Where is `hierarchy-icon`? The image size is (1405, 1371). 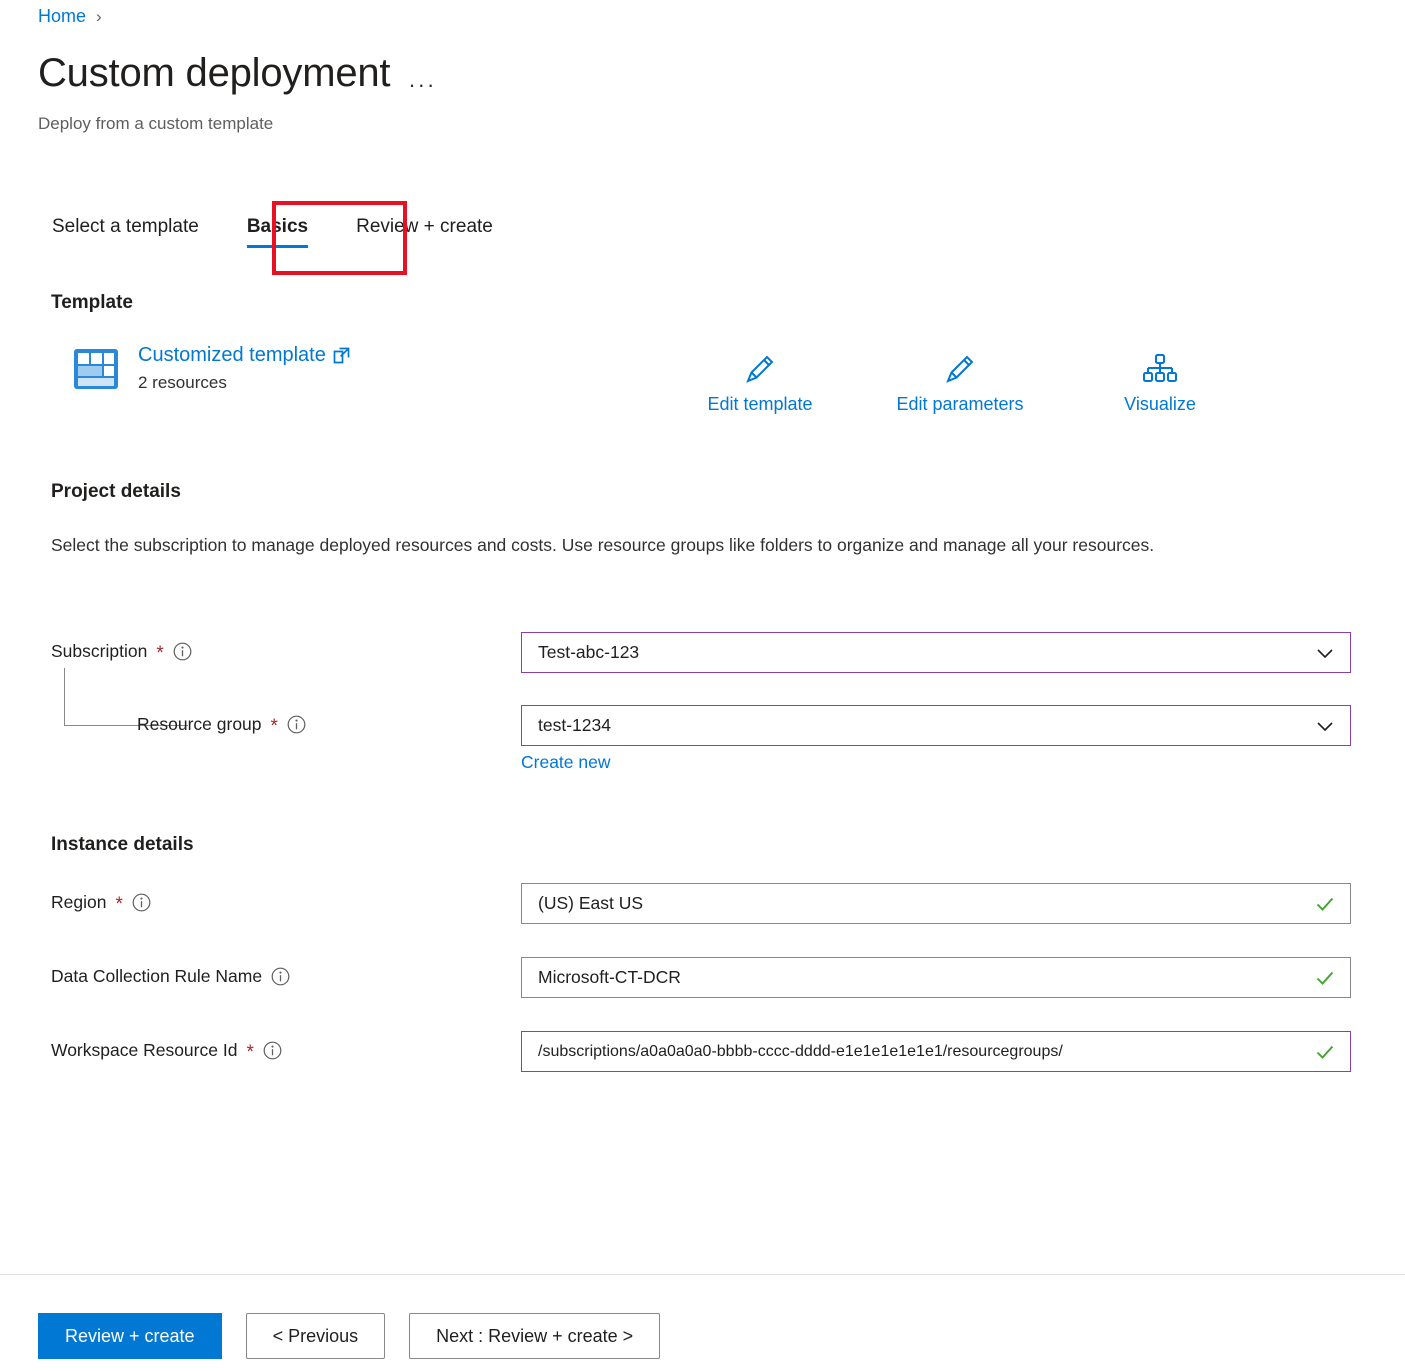
hierarchy-icon is located at coordinates (1160, 369).